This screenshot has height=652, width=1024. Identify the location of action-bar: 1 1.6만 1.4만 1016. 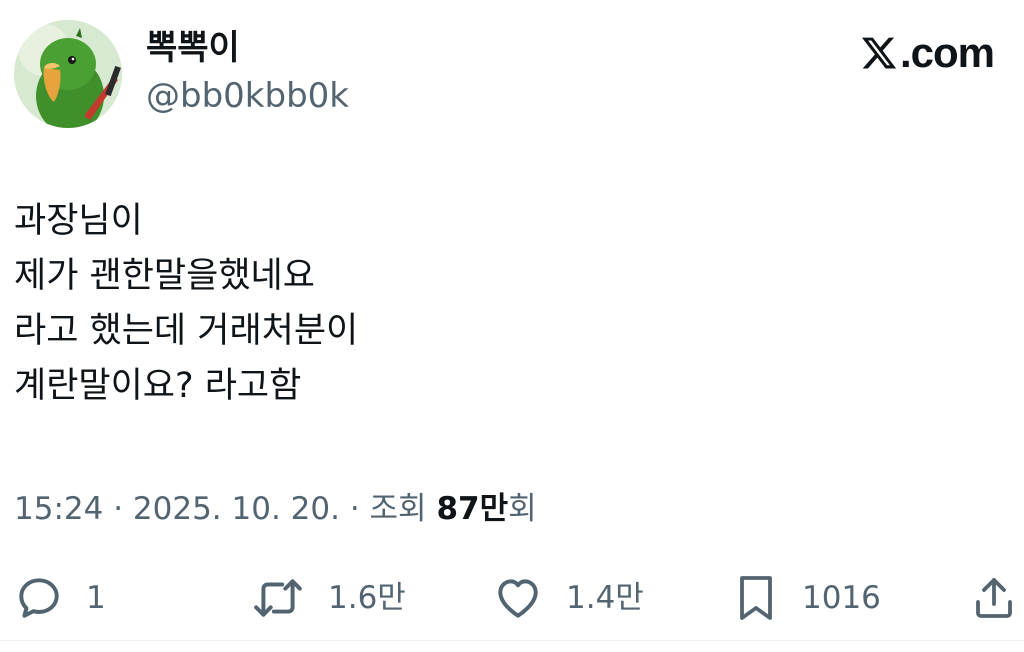
(517, 598).